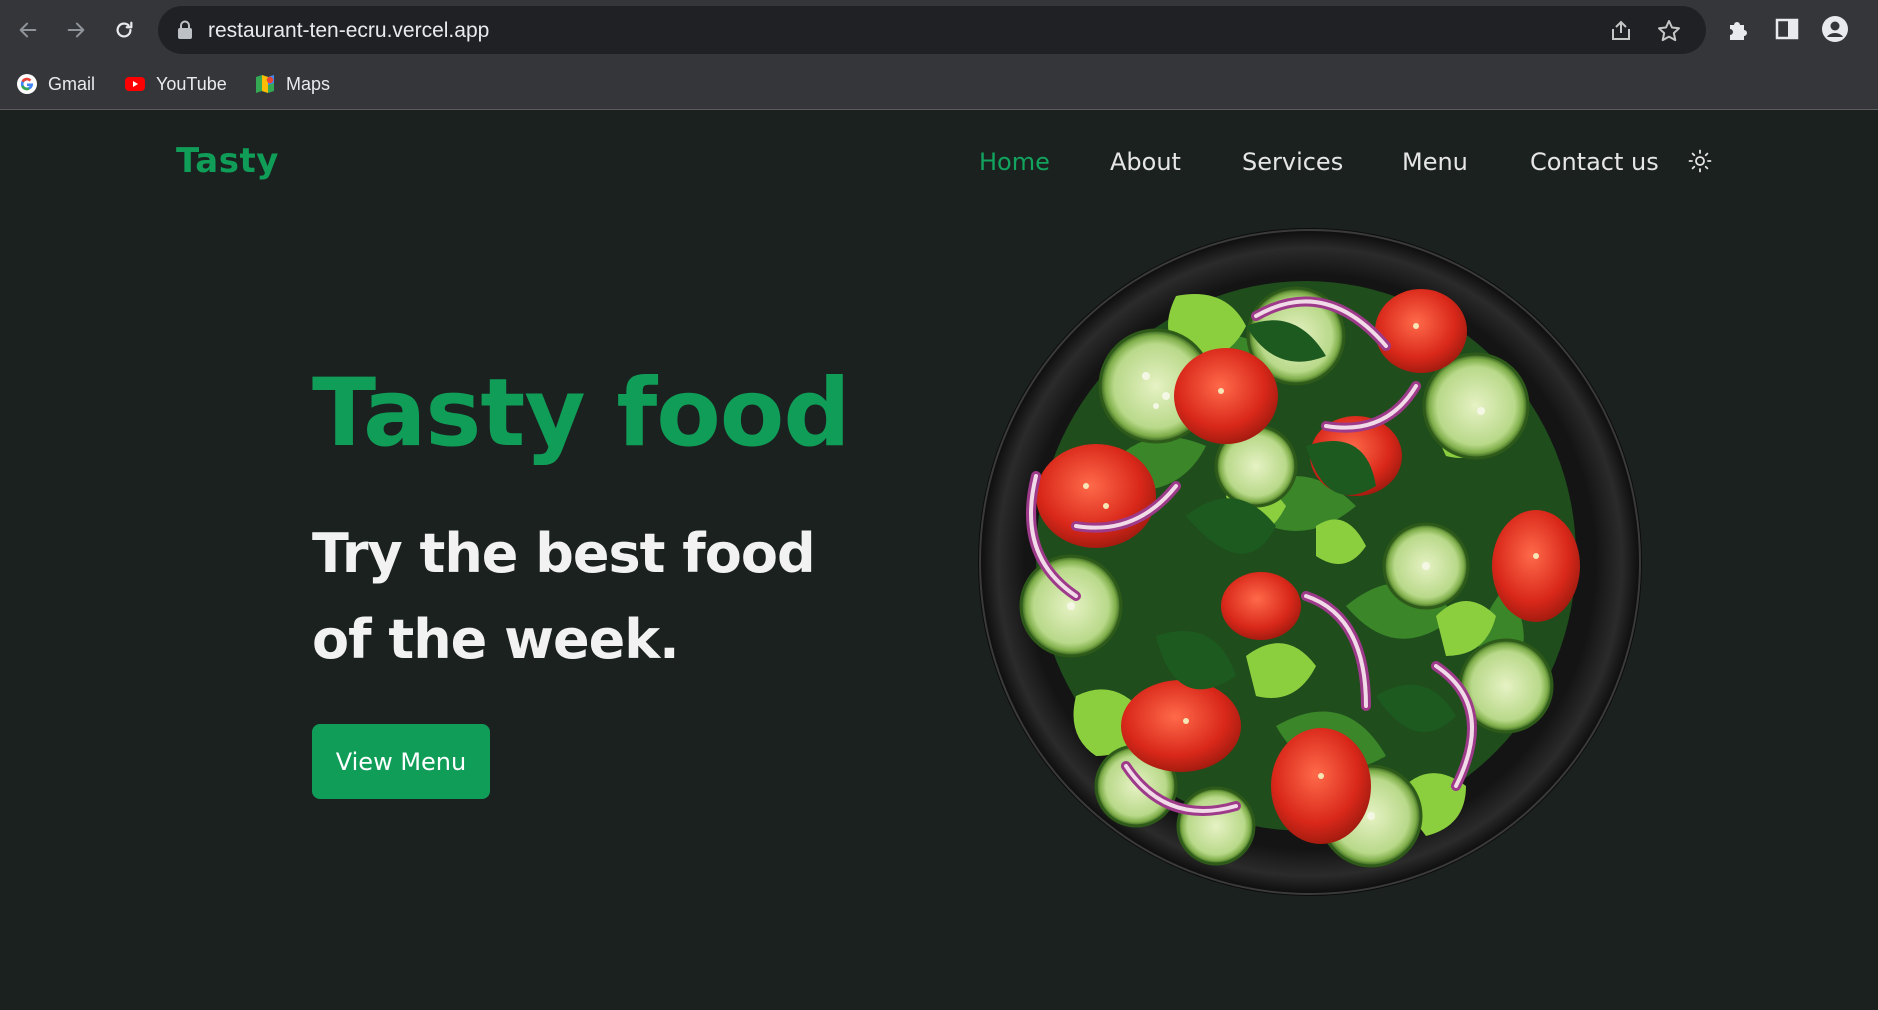 This screenshot has width=1878, height=1010. I want to click on bookmark-gmail: Gmail, so click(55, 84).